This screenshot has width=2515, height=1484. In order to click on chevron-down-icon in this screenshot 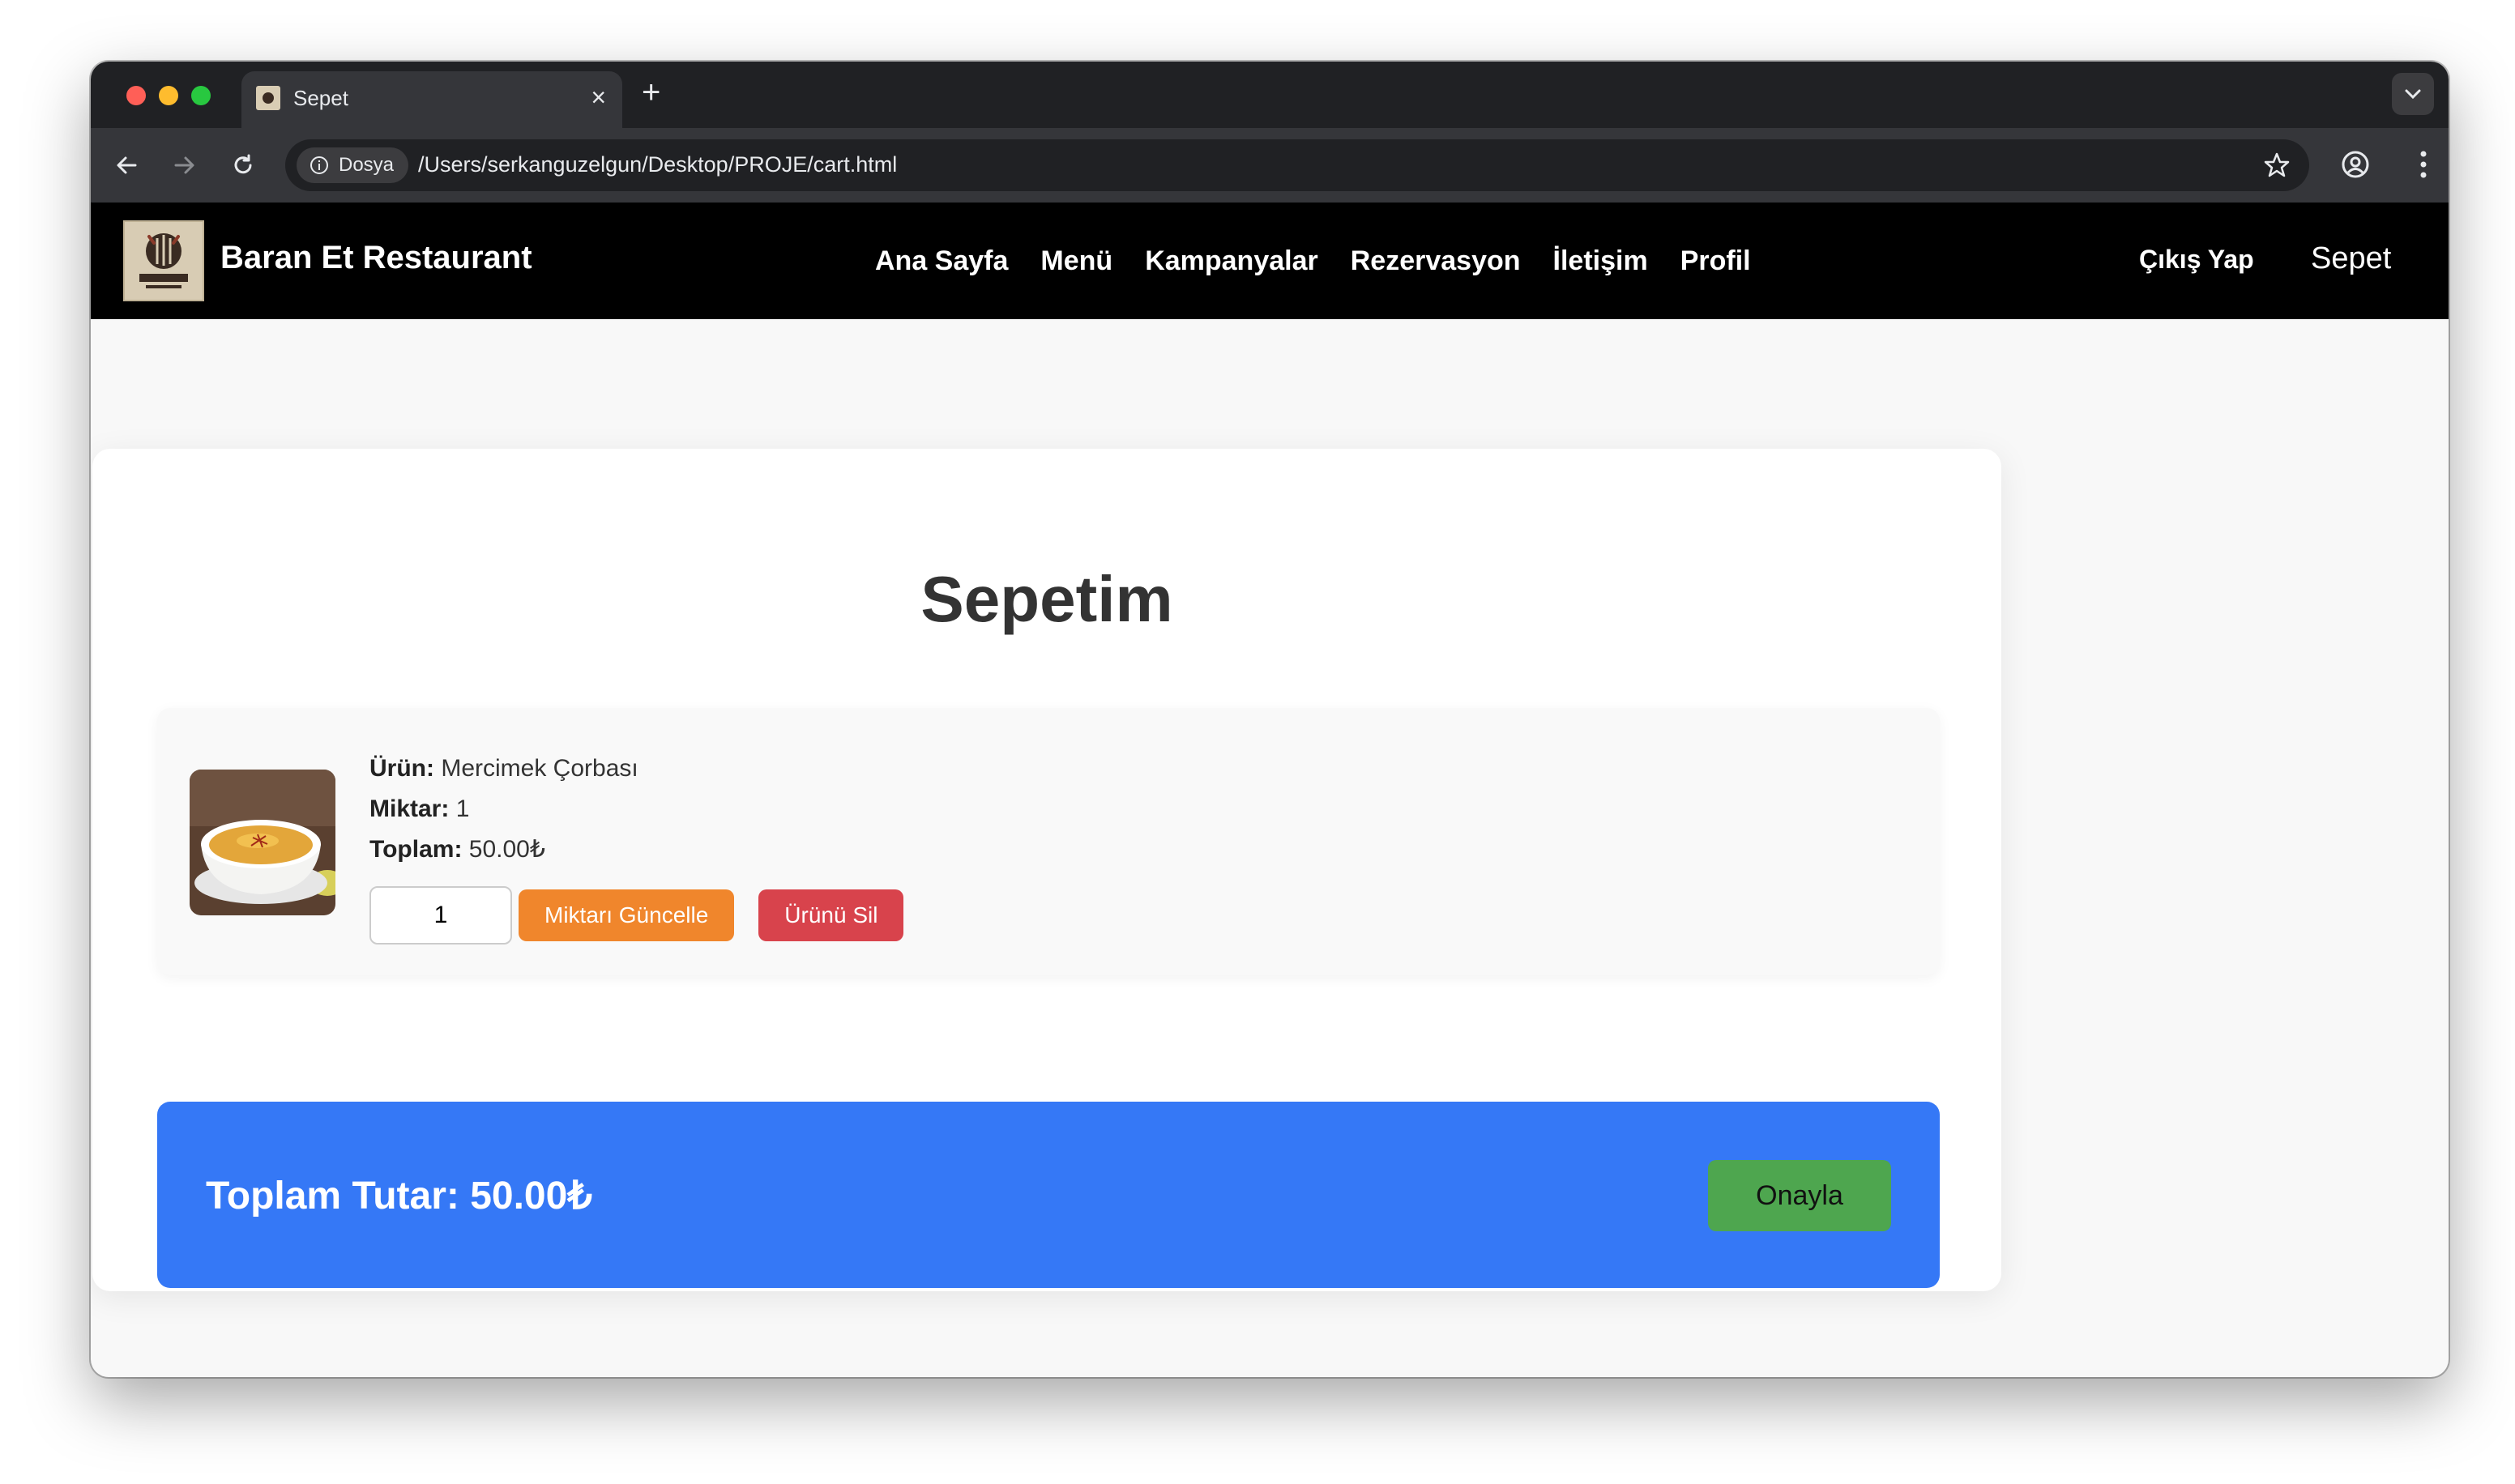, I will do `click(2413, 94)`.